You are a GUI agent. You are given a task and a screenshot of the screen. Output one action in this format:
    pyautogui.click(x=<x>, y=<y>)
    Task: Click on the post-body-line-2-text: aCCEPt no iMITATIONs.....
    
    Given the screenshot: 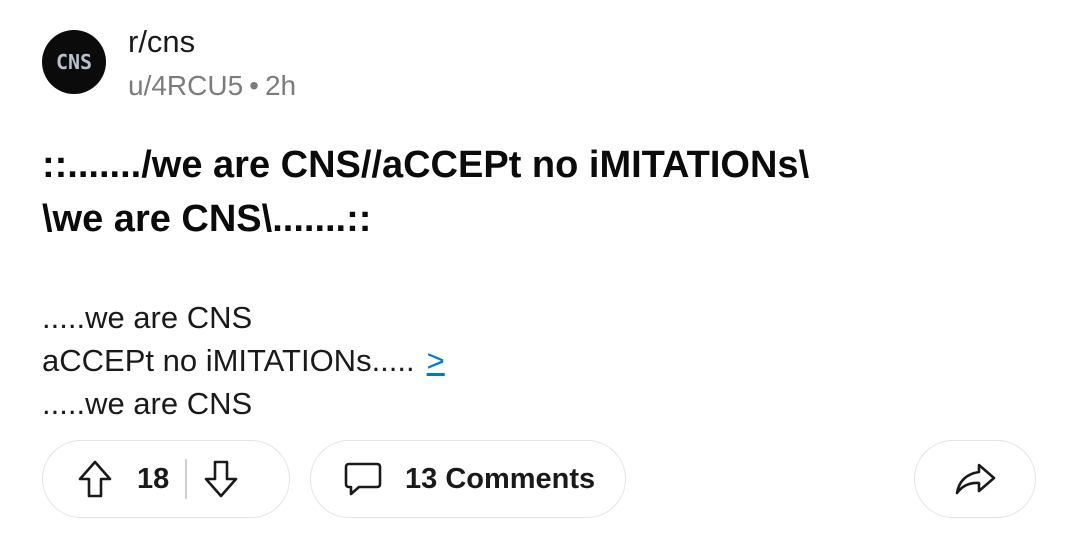 What is the action you would take?
    pyautogui.click(x=228, y=360)
    